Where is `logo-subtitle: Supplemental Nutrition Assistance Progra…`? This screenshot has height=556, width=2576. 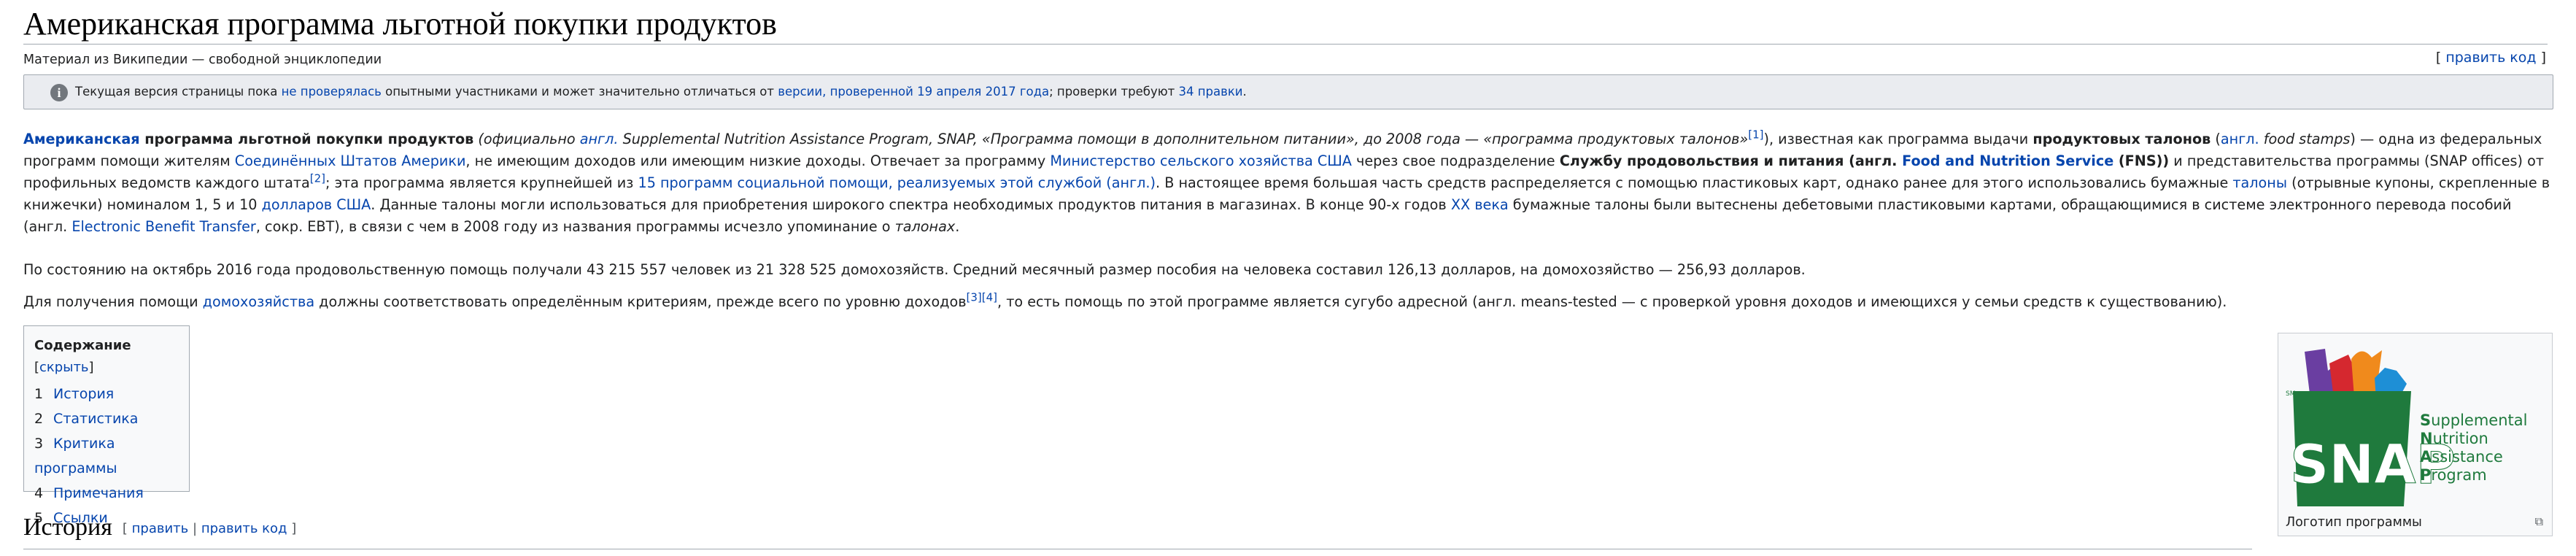
logo-subtitle: Supplemental Nutrition Assistance Progra… is located at coordinates (2473, 448).